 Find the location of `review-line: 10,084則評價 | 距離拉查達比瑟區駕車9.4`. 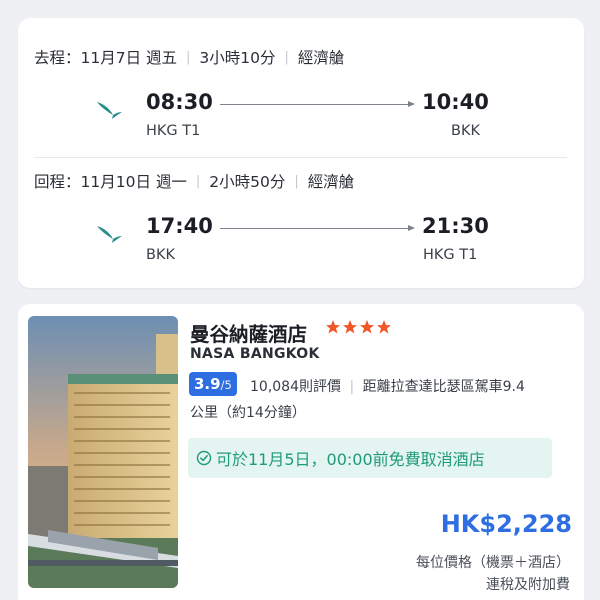

review-line: 10,084則評價 | 距離拉查達比瑟區駕車9.4 is located at coordinates (387, 386).